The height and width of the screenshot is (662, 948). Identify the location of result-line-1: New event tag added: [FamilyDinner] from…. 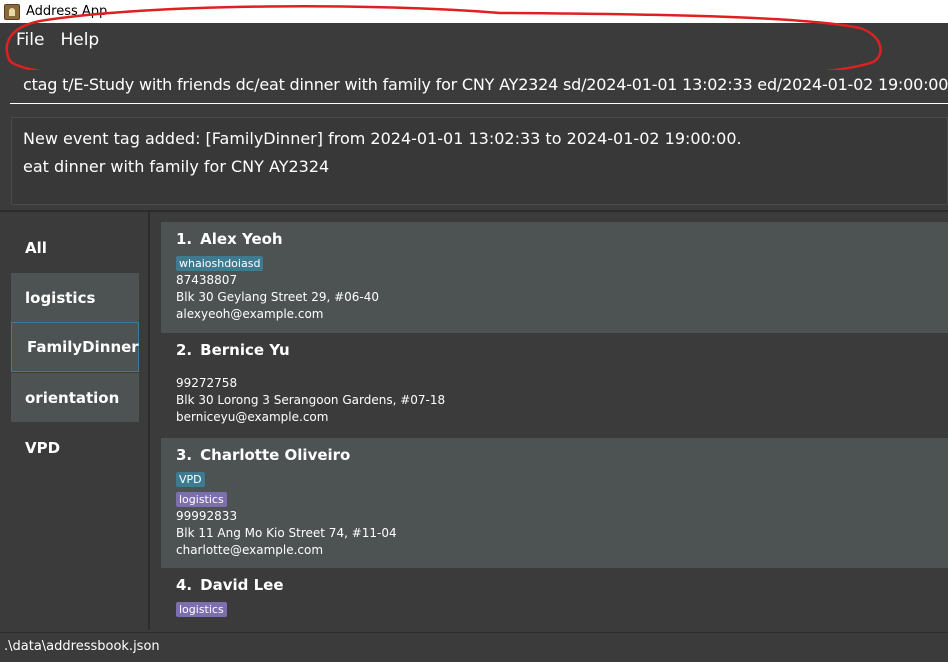
(382, 138).